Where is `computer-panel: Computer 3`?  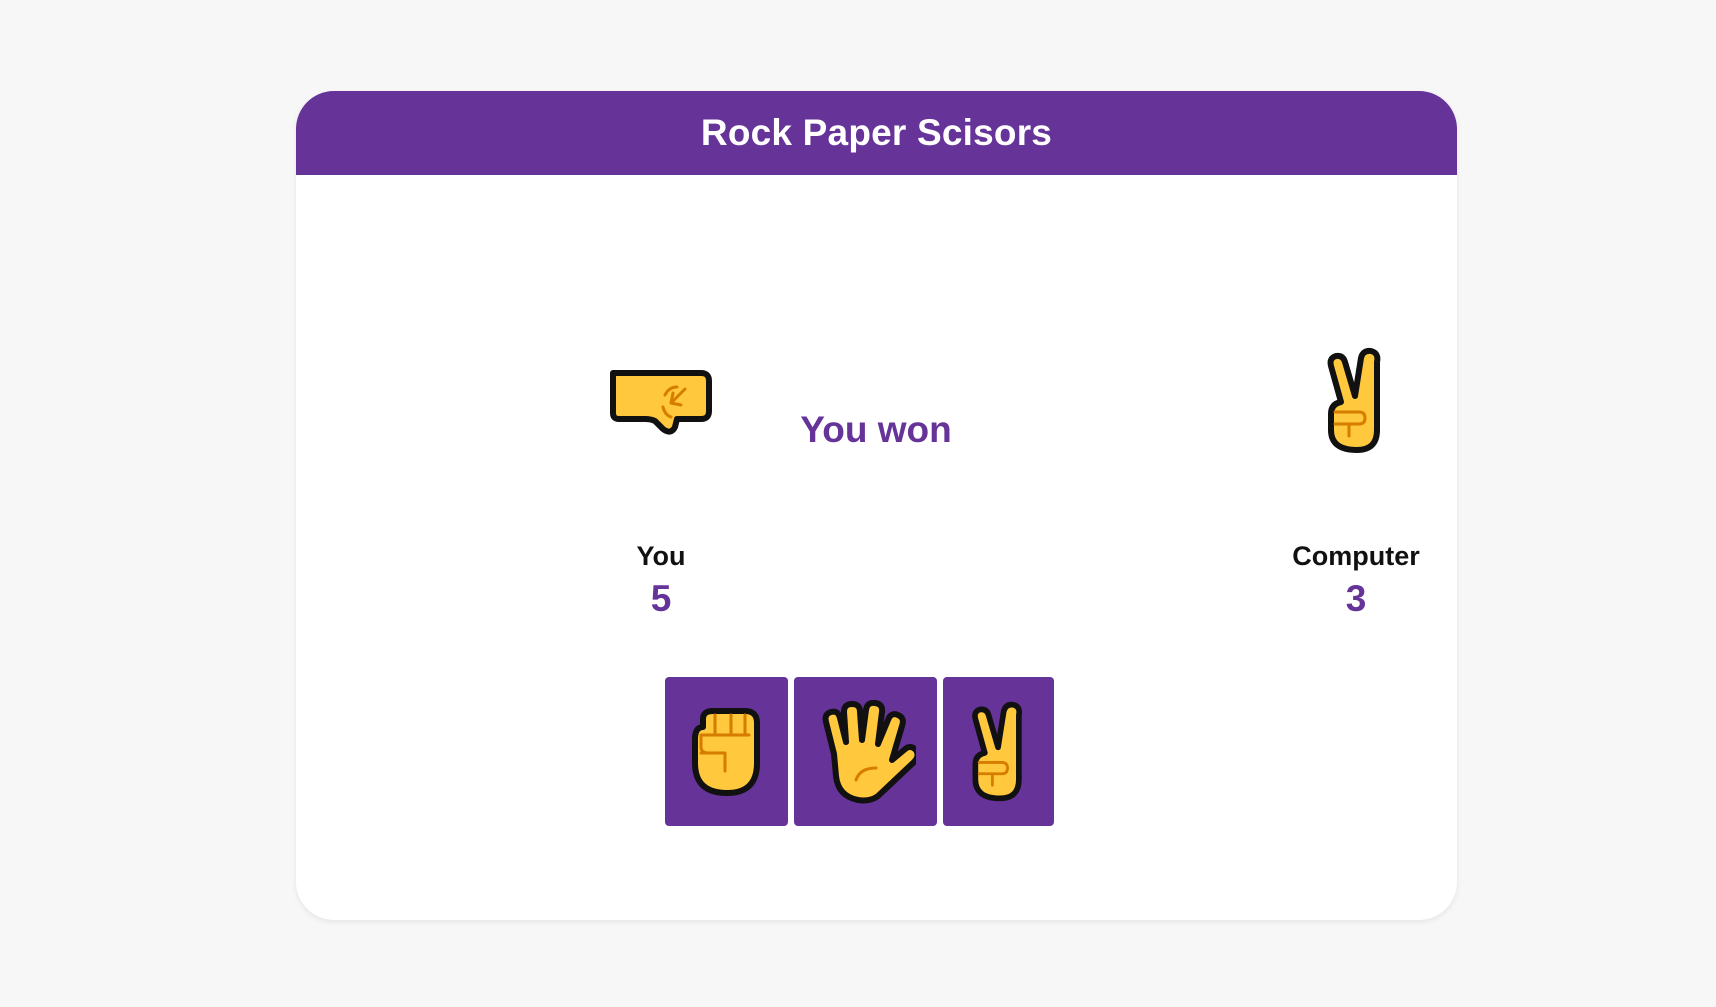
computer-panel: Computer 3 is located at coordinates (1331, 480).